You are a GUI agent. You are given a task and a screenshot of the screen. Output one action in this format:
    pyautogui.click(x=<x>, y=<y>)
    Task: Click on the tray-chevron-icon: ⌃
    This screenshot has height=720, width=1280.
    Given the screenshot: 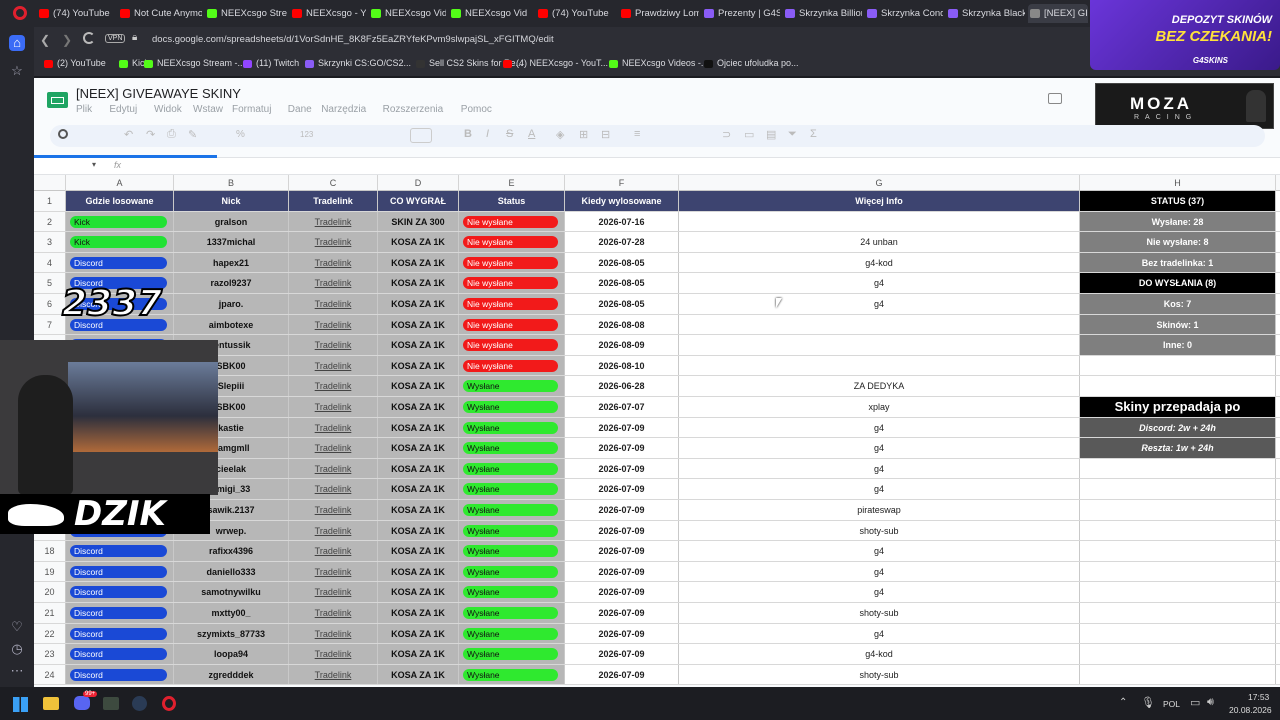 What is the action you would take?
    pyautogui.click(x=1123, y=702)
    